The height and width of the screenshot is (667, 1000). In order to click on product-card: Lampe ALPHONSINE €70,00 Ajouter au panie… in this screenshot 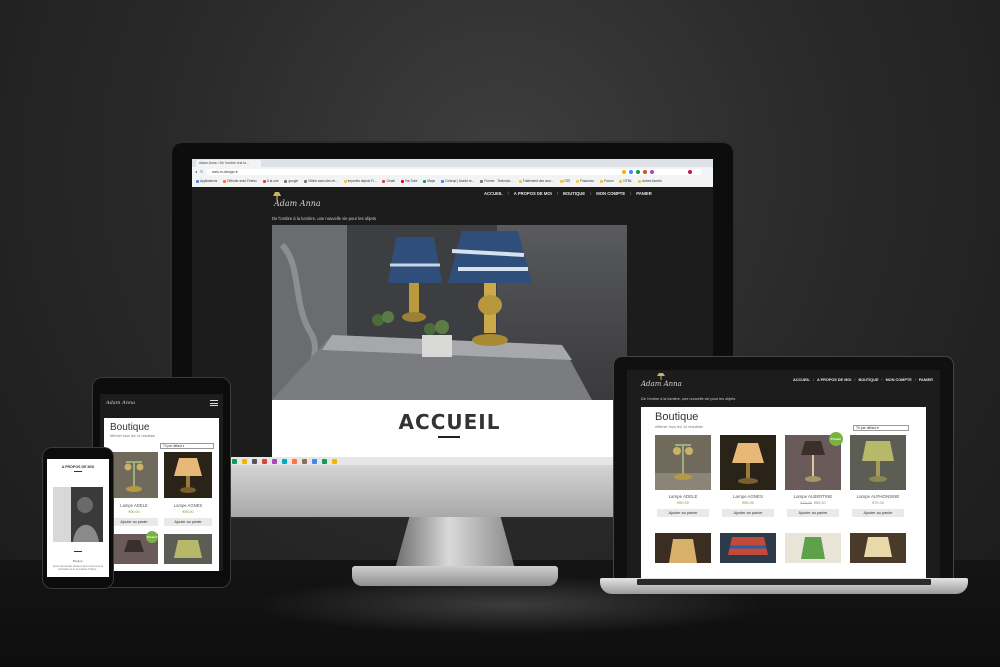, I will do `click(878, 479)`.